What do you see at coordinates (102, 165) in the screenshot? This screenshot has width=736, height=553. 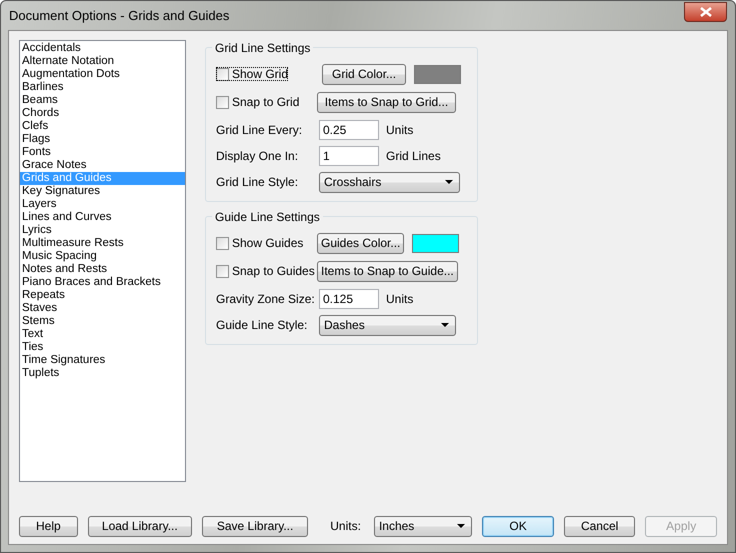 I see `category-item: Grace Notes` at bounding box center [102, 165].